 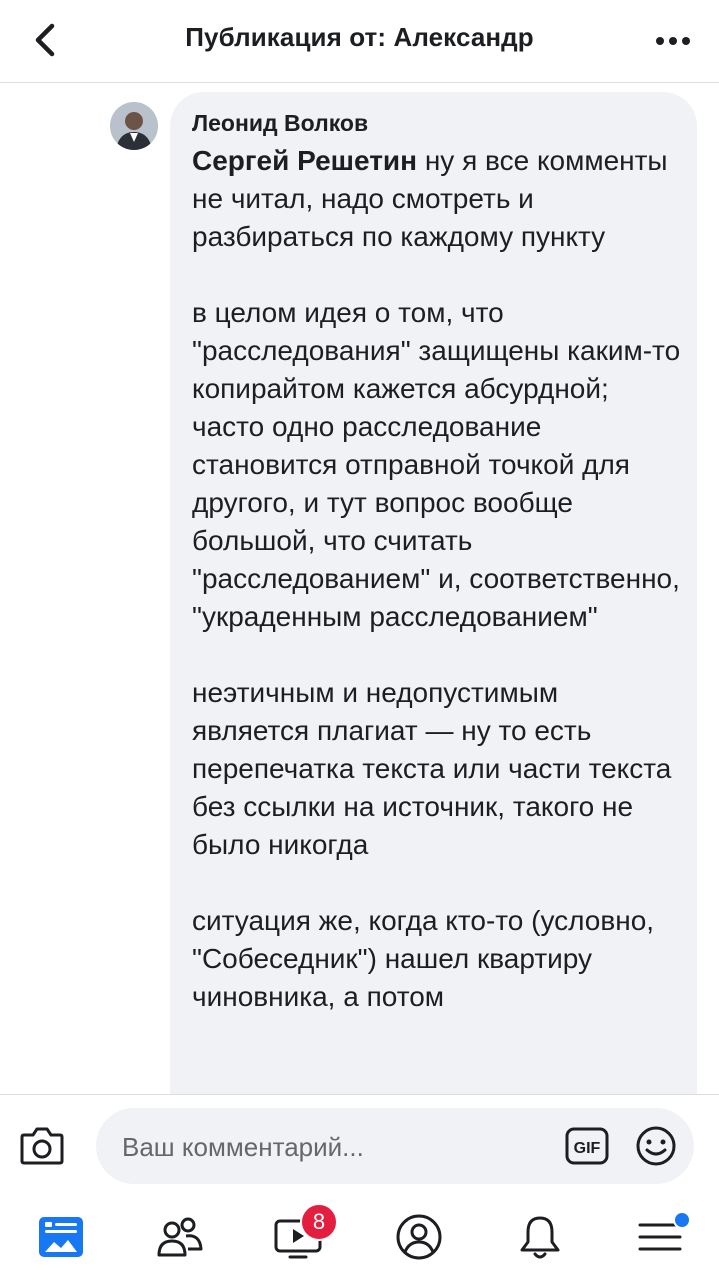 I want to click on nav-notifications, so click(x=540, y=1237).